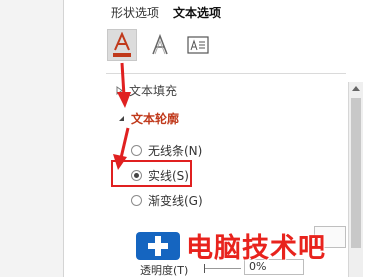 Image resolution: width=379 pixels, height=278 pixels. Describe the element at coordinates (121, 118) in the screenshot. I see `chevron-down-icon` at that location.